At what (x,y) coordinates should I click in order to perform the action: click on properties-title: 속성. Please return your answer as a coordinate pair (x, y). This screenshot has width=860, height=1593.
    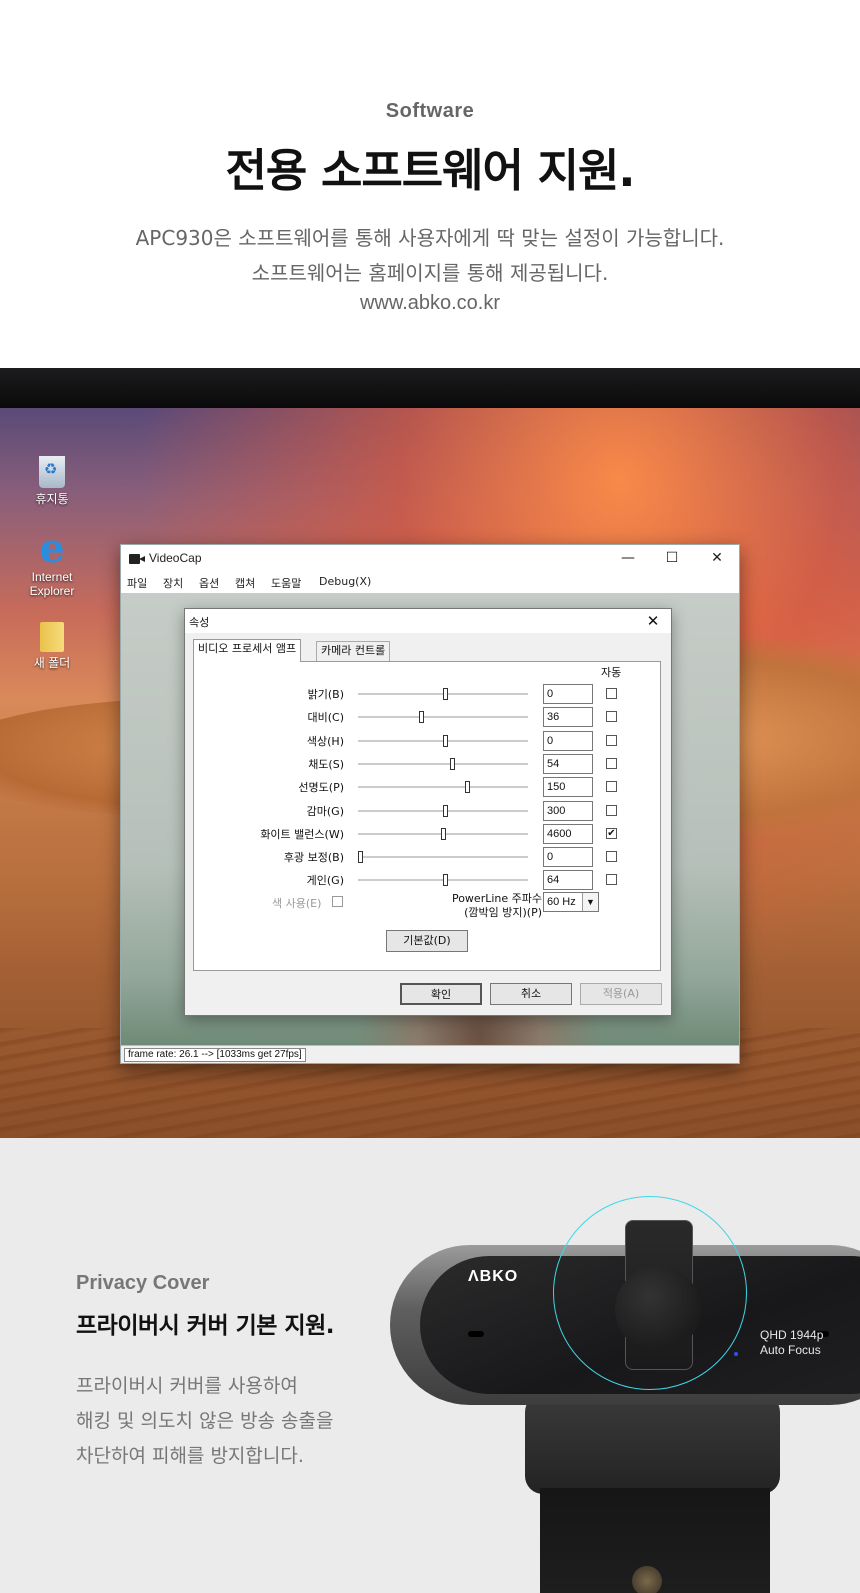
    Looking at the image, I should click on (199, 622).